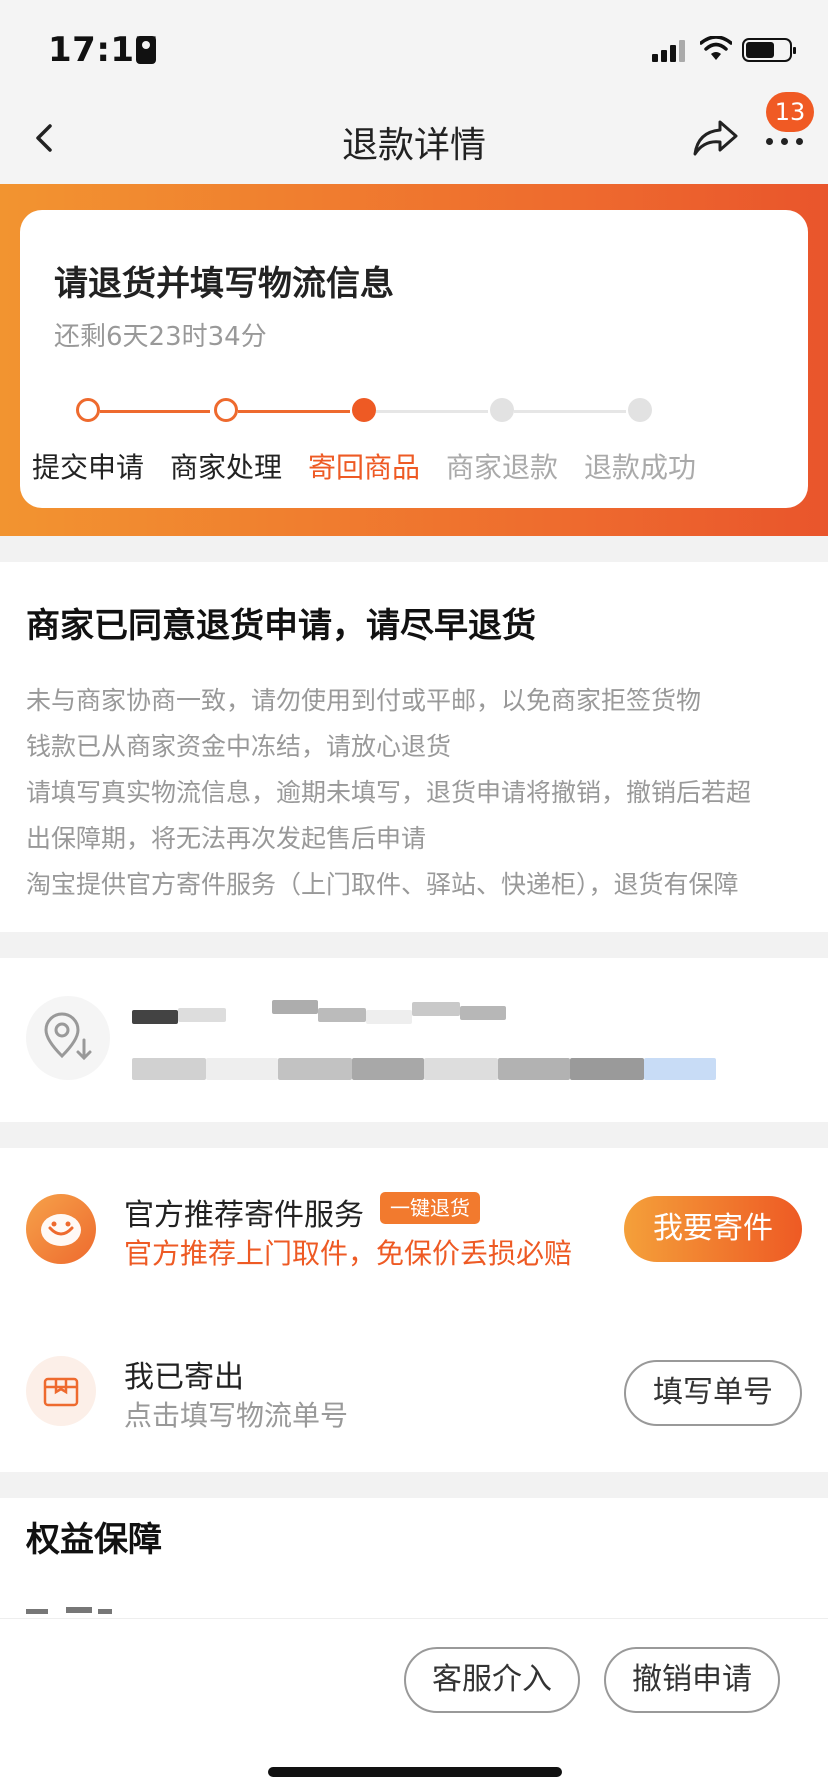 This screenshot has width=828, height=1792. I want to click on progress-title: 请退货并填写物流信息, so click(224, 284).